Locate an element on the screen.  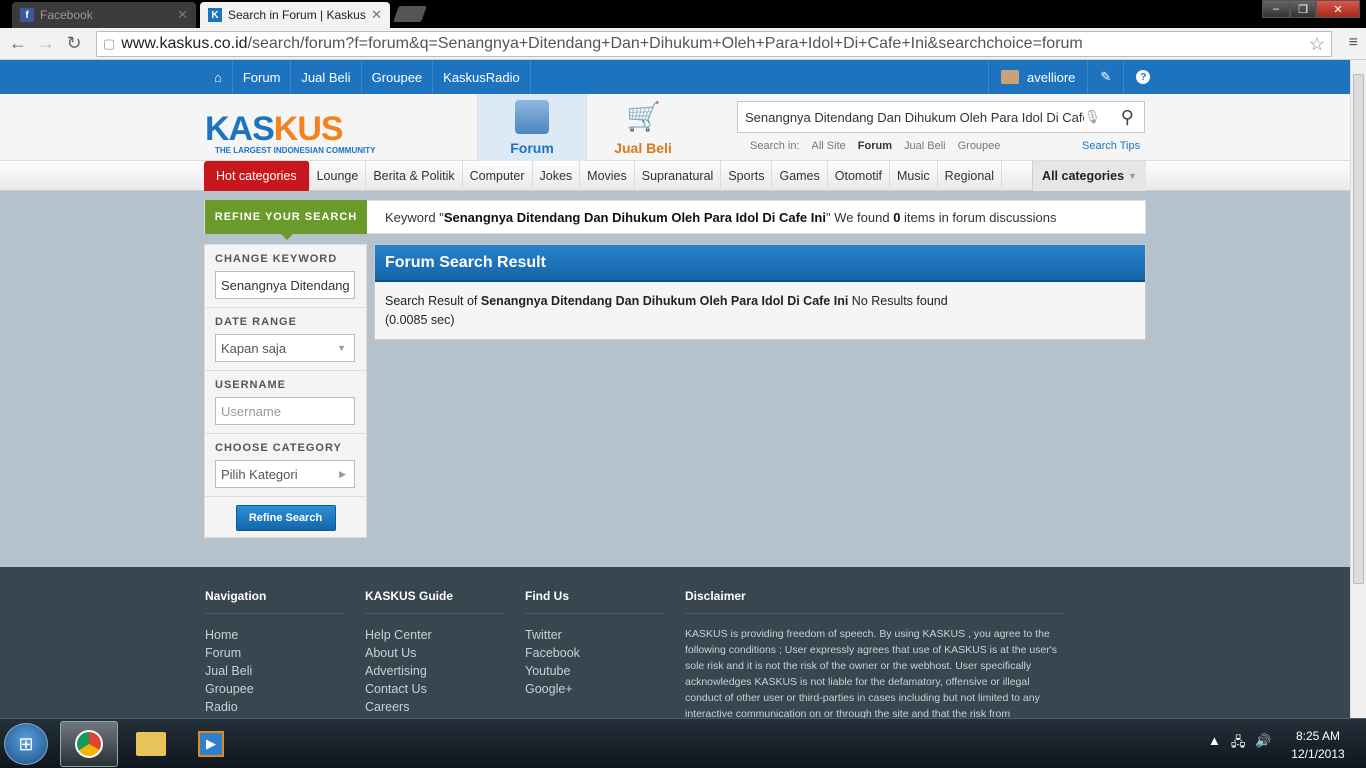
search-scope-all-site: All Site is located at coordinates (829, 146).